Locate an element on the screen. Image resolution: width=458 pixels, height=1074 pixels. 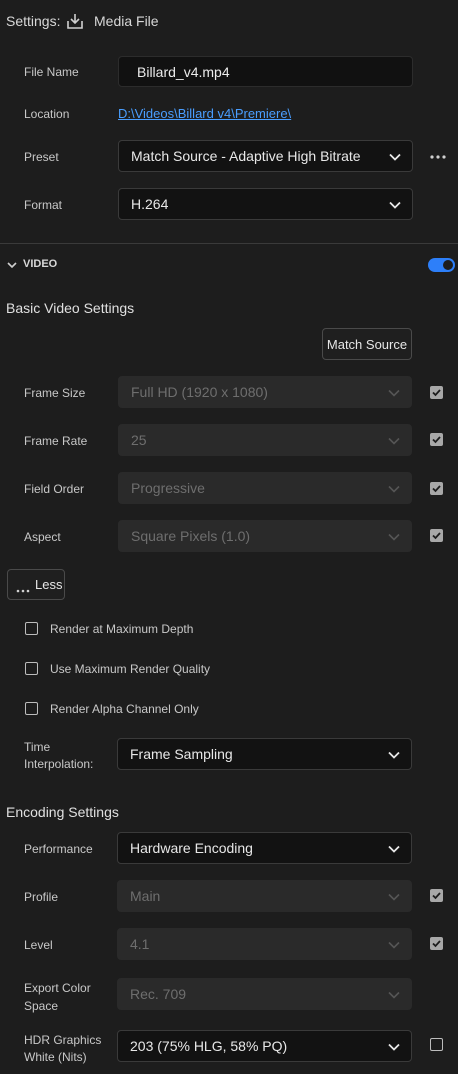
level-dropdown: 4.1 is located at coordinates (264, 944).